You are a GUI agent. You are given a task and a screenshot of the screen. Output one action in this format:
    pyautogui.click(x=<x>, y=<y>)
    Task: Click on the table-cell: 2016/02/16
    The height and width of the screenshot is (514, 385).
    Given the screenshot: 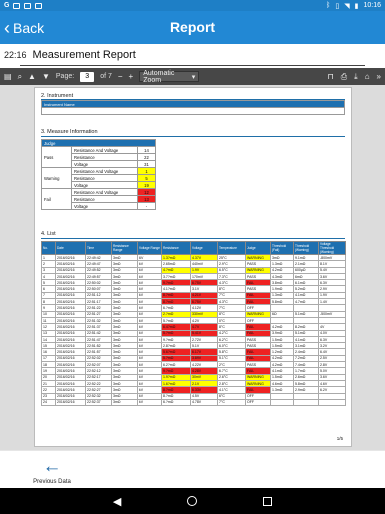 What is the action you would take?
    pyautogui.click(x=70, y=402)
    